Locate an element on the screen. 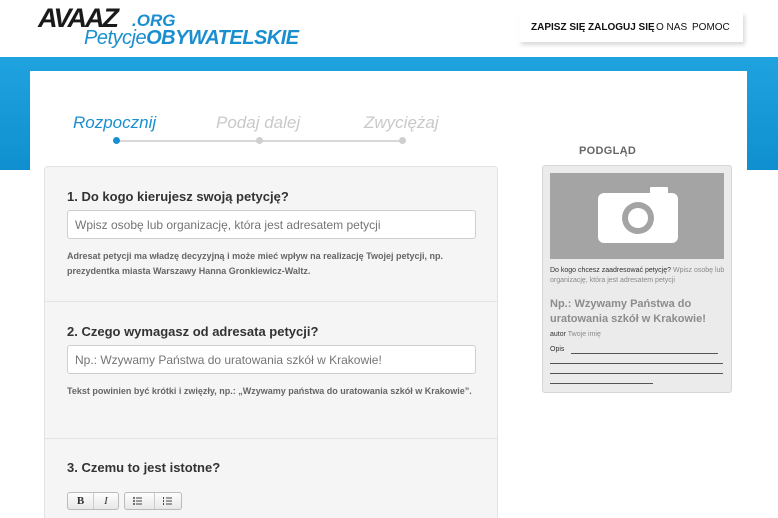 This screenshot has width=778, height=518. top-nav: ZAPISZ SIĘ ZALOGUJ SIĘ O NAS POMOC is located at coordinates (631, 27).